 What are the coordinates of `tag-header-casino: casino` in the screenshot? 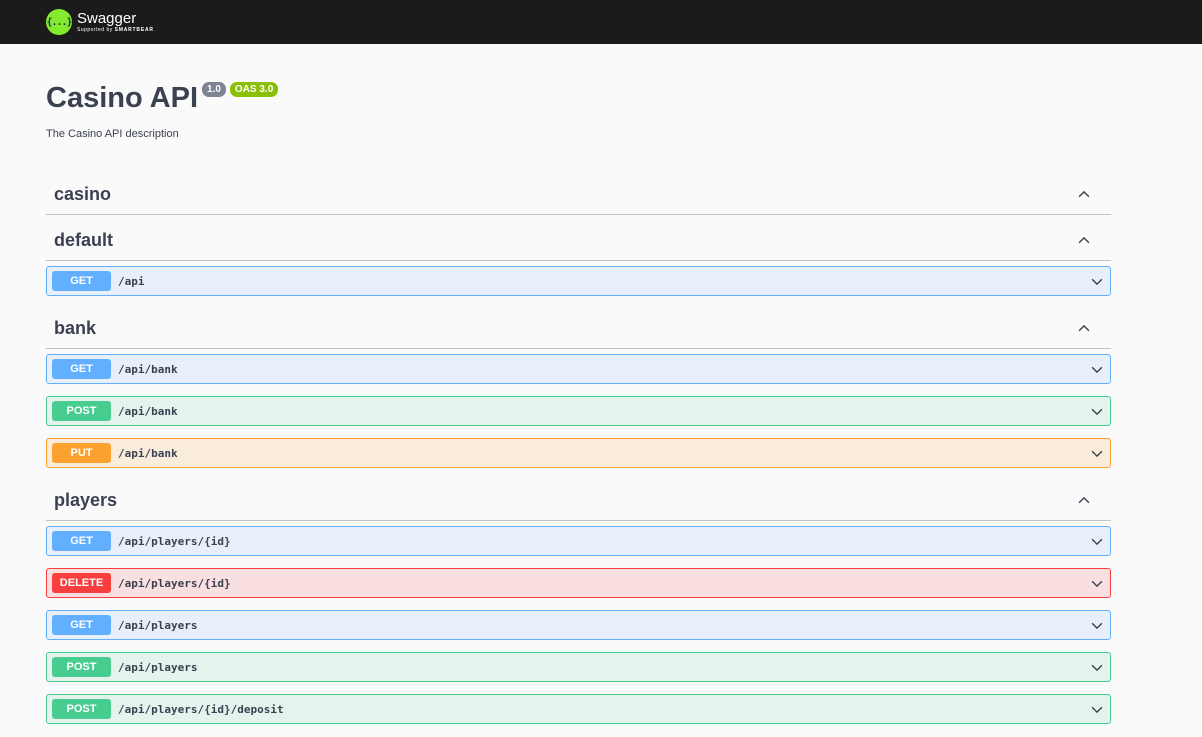 It's located at (578, 194).